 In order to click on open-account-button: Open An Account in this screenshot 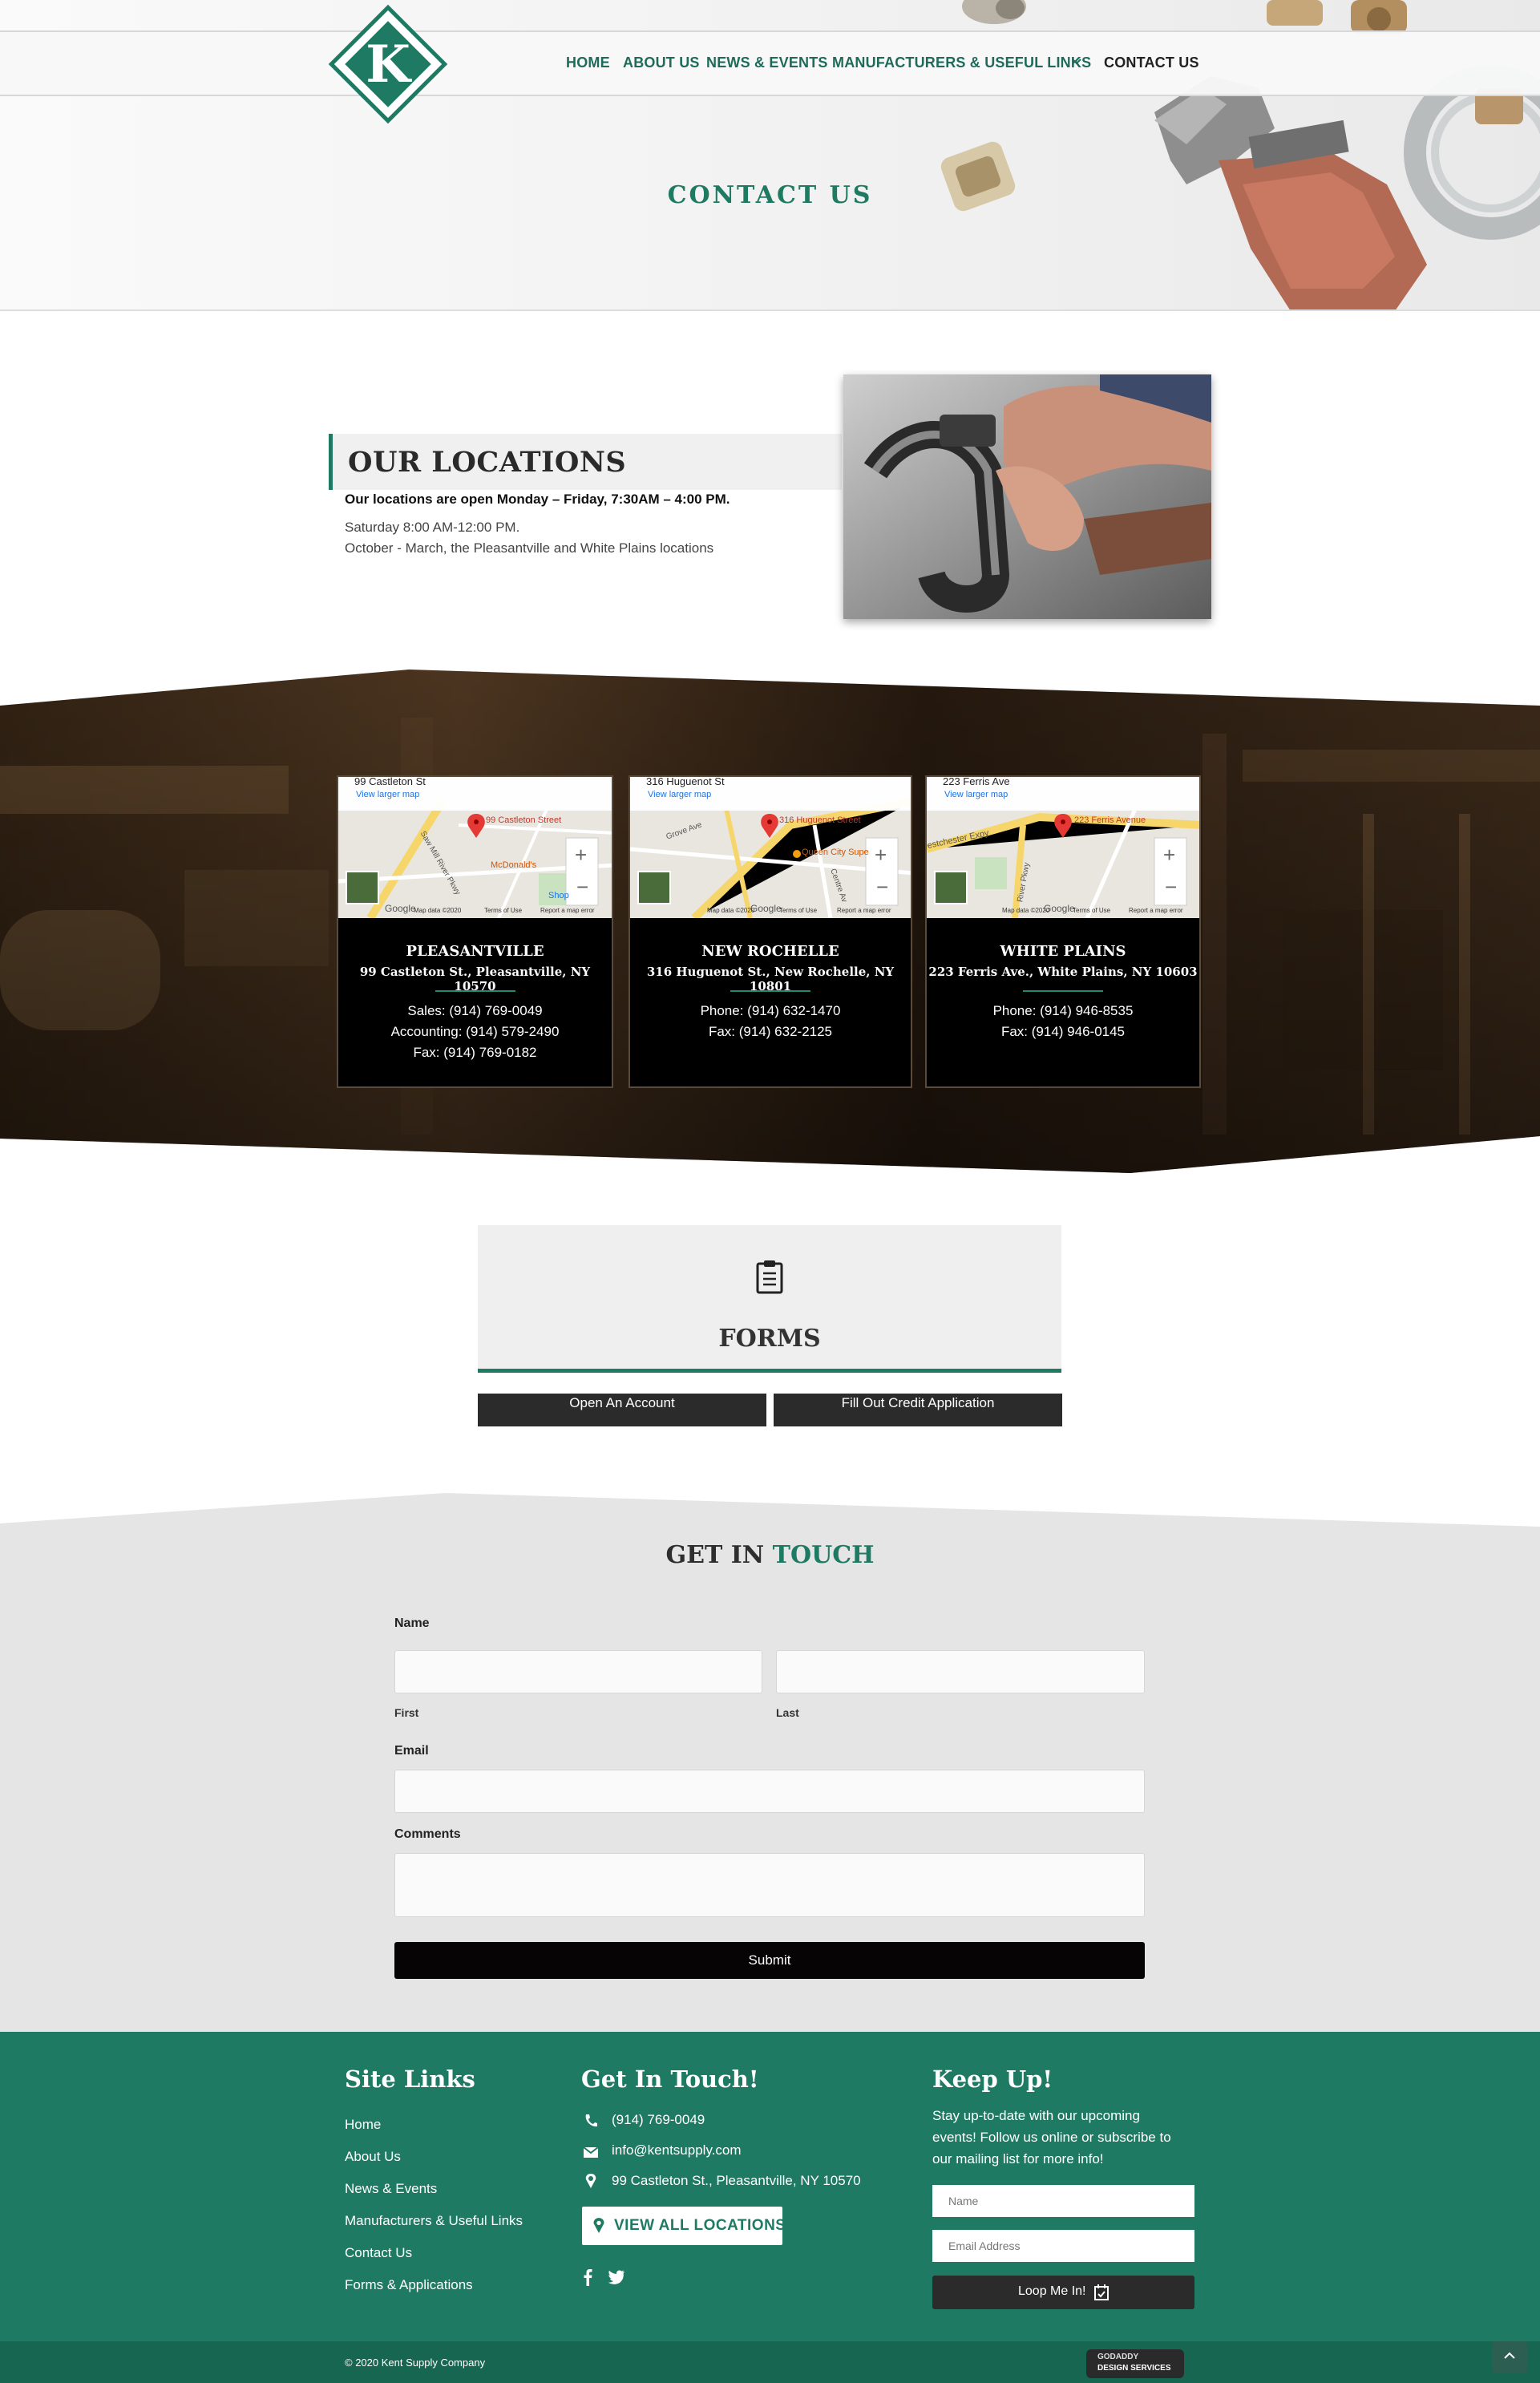, I will do `click(622, 1409)`.